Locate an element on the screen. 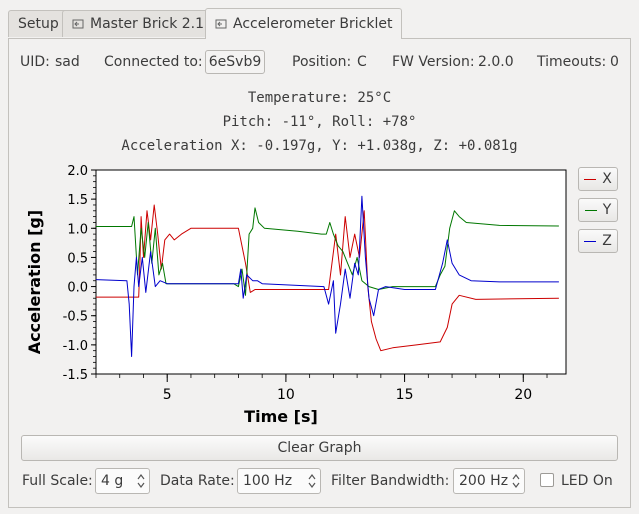  filter-bandwidth-label: Filter Bandwidth: is located at coordinates (390, 481).